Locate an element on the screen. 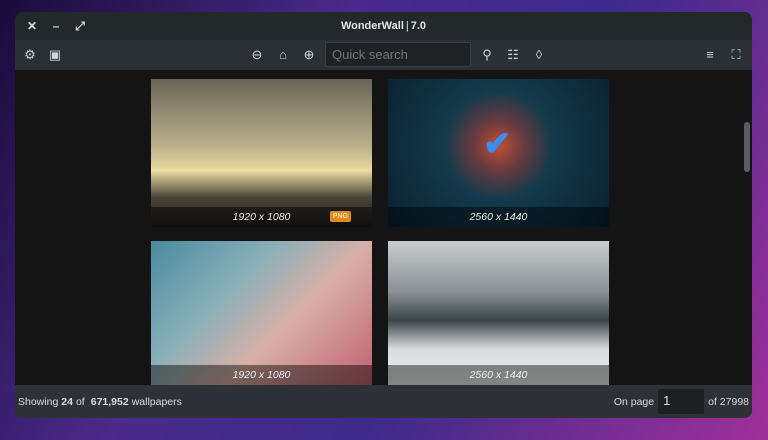 The width and height of the screenshot is (768, 440). format-badge: PNG is located at coordinates (340, 216).